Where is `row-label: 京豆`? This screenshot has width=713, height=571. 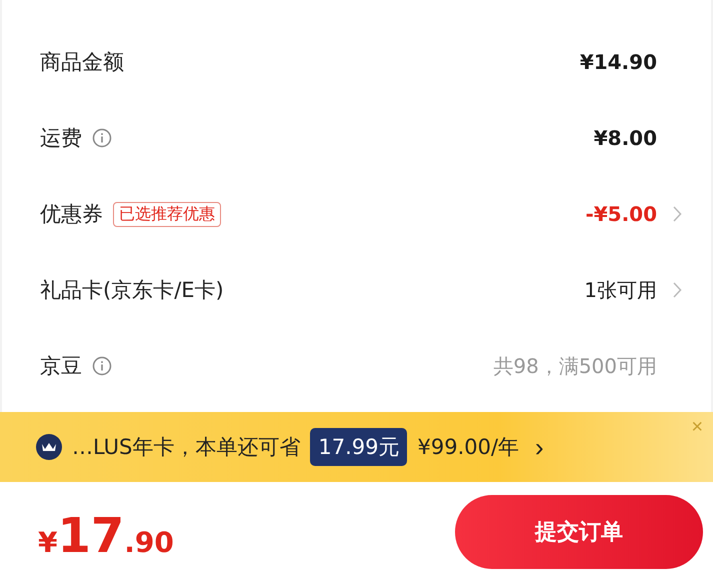 row-label: 京豆 is located at coordinates (61, 366).